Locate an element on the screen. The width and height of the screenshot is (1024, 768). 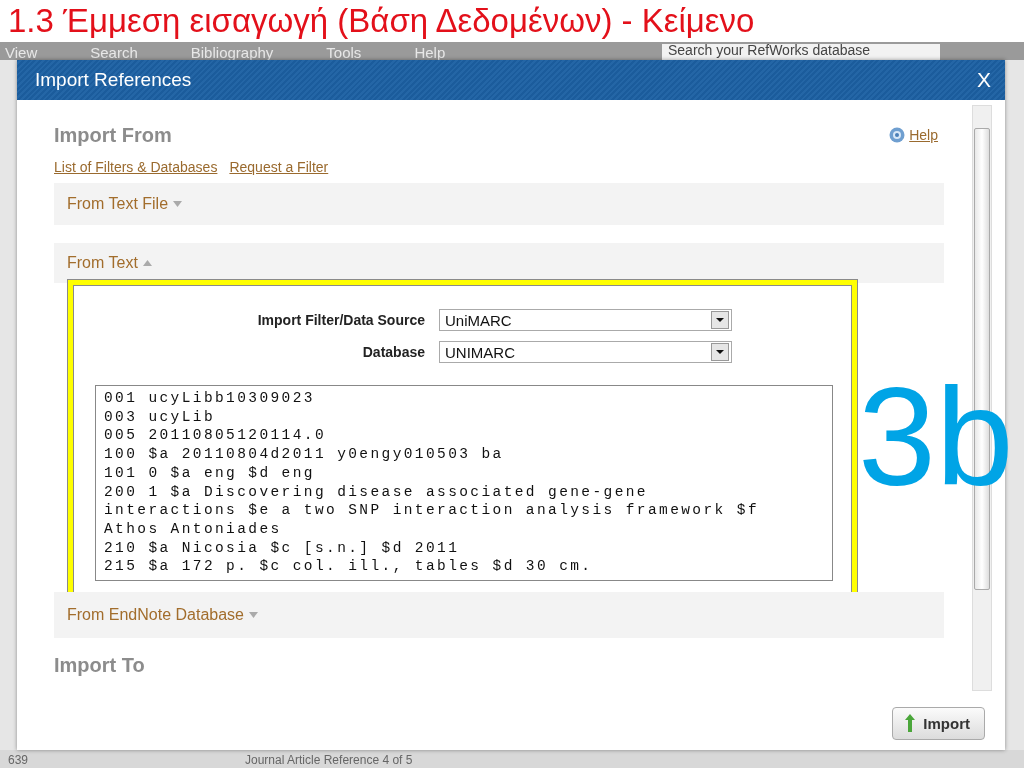
status-text: Journal Article Reference 4 of 5 is located at coordinates (329, 760).